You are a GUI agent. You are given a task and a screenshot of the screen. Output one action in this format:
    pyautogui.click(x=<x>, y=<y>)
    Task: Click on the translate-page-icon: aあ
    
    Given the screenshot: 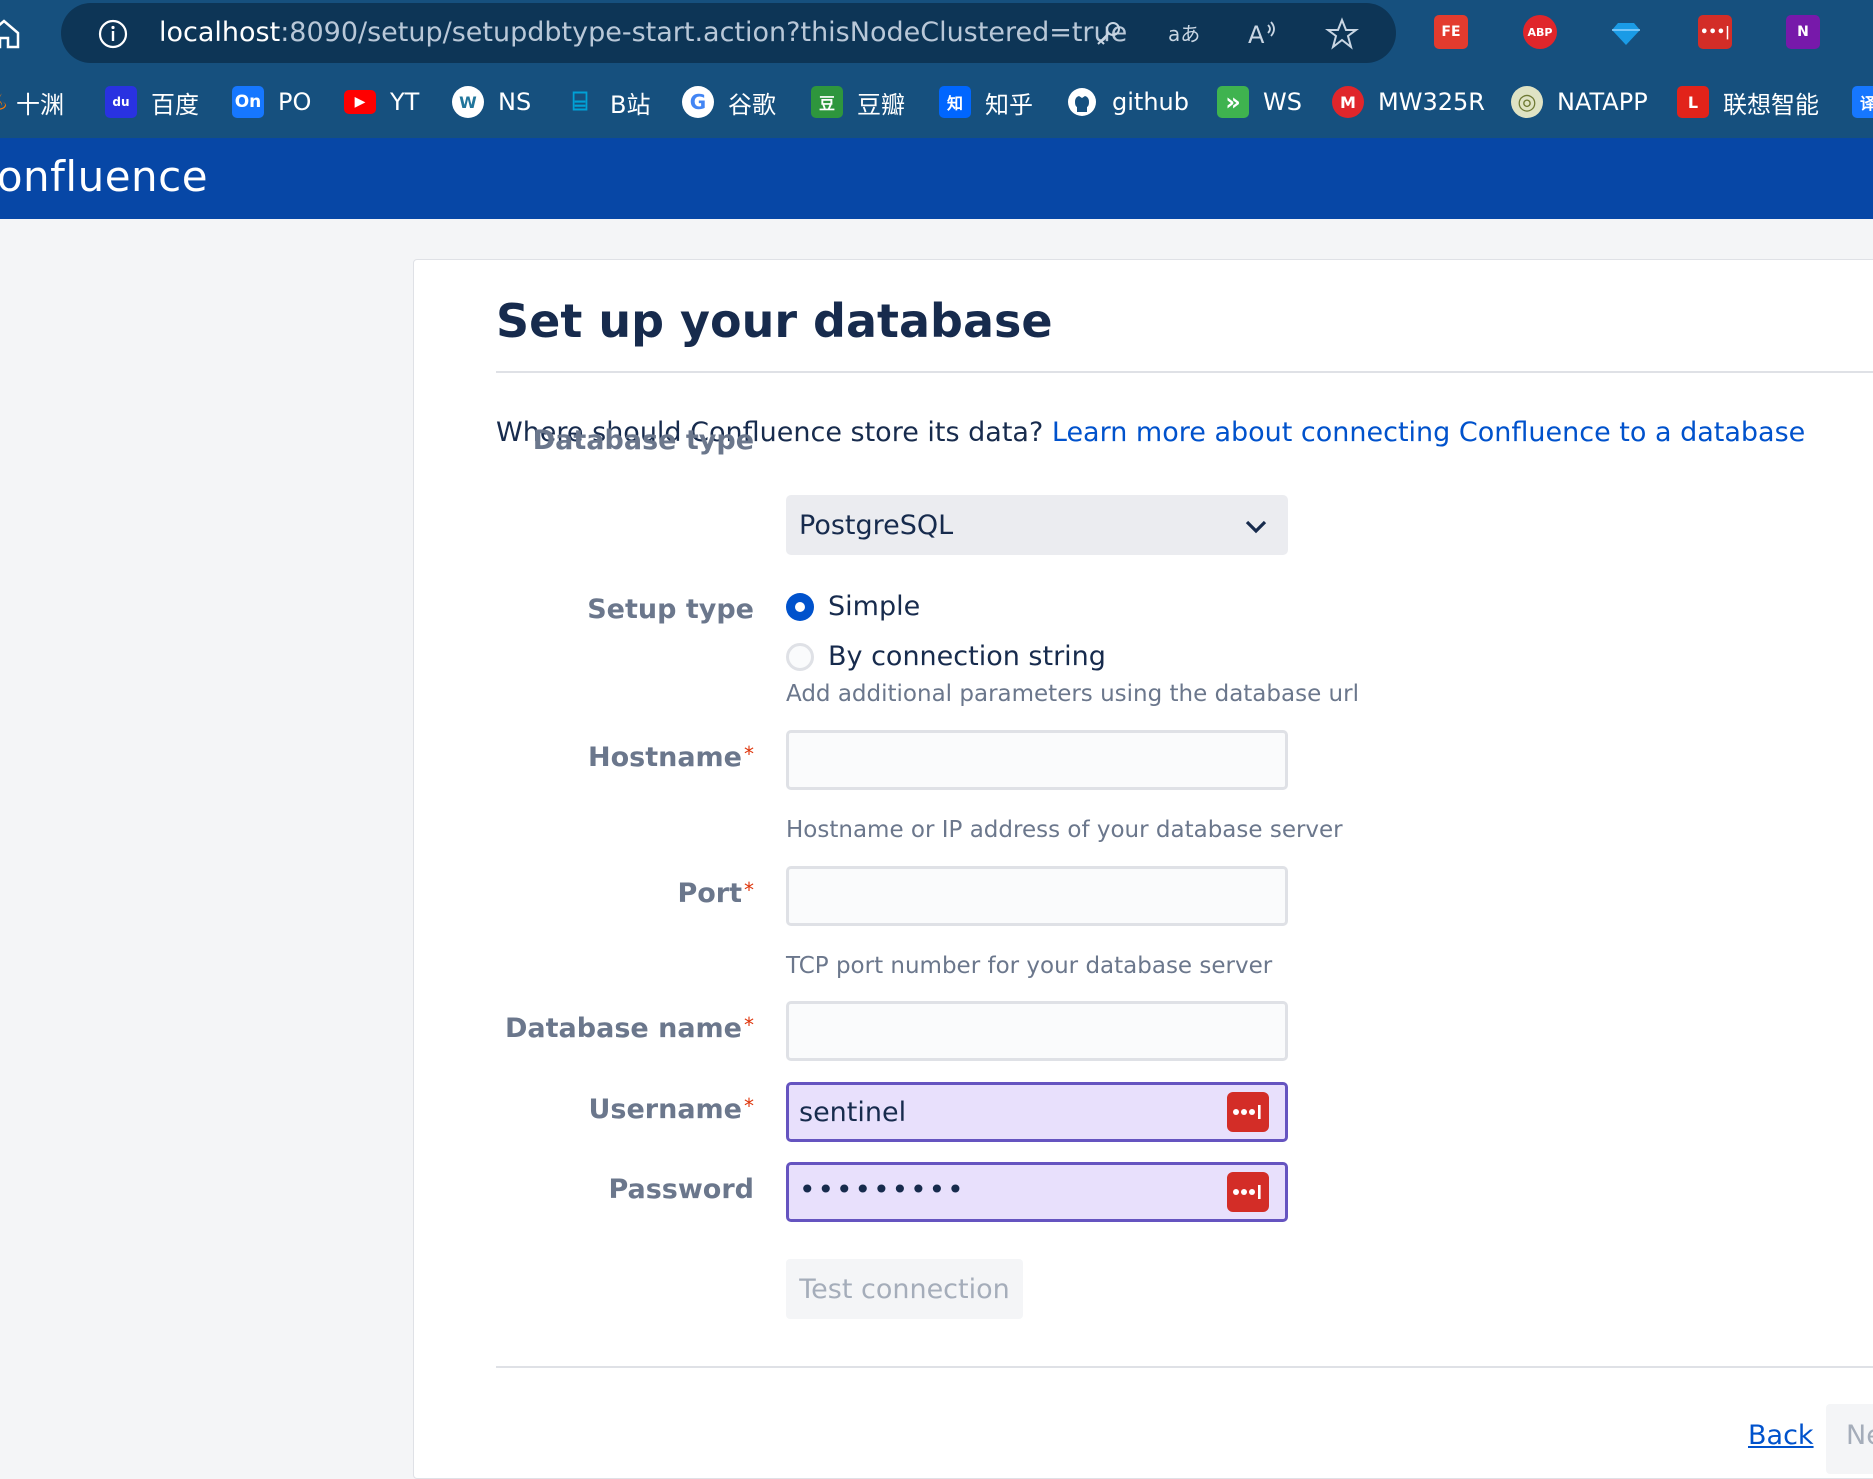 What is the action you would take?
    pyautogui.click(x=1183, y=34)
    